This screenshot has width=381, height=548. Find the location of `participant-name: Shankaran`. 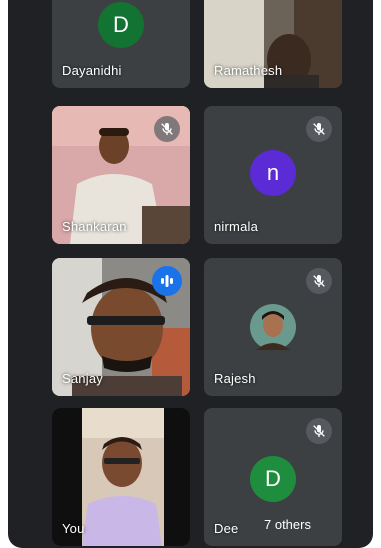

participant-name: Shankaran is located at coordinates (94, 226).